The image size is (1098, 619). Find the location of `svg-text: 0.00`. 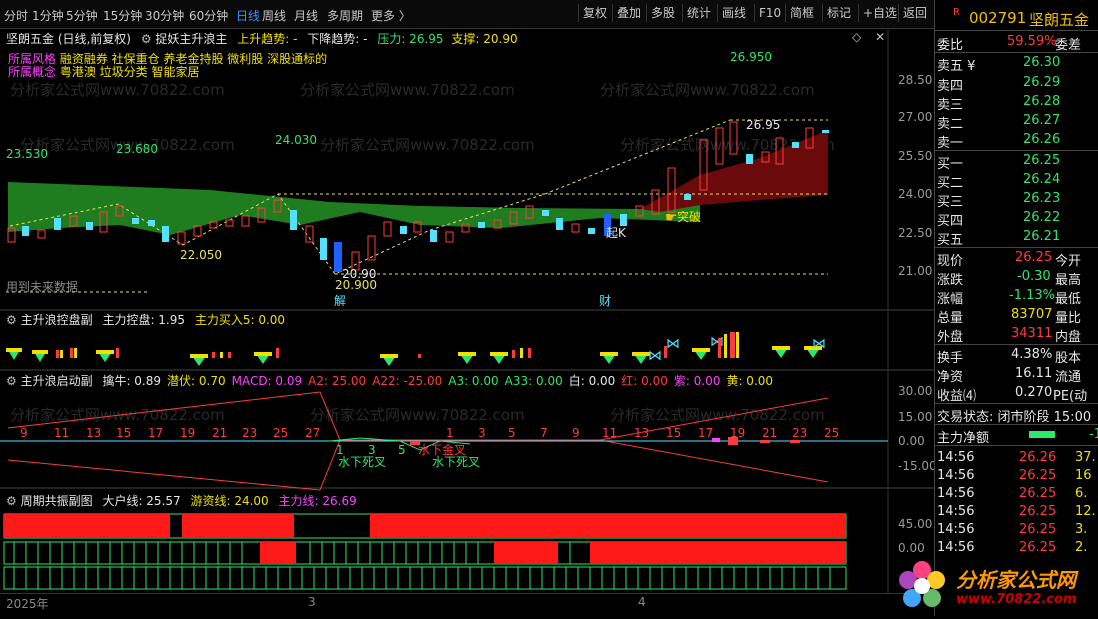

svg-text: 0.00 is located at coordinates (911, 441).